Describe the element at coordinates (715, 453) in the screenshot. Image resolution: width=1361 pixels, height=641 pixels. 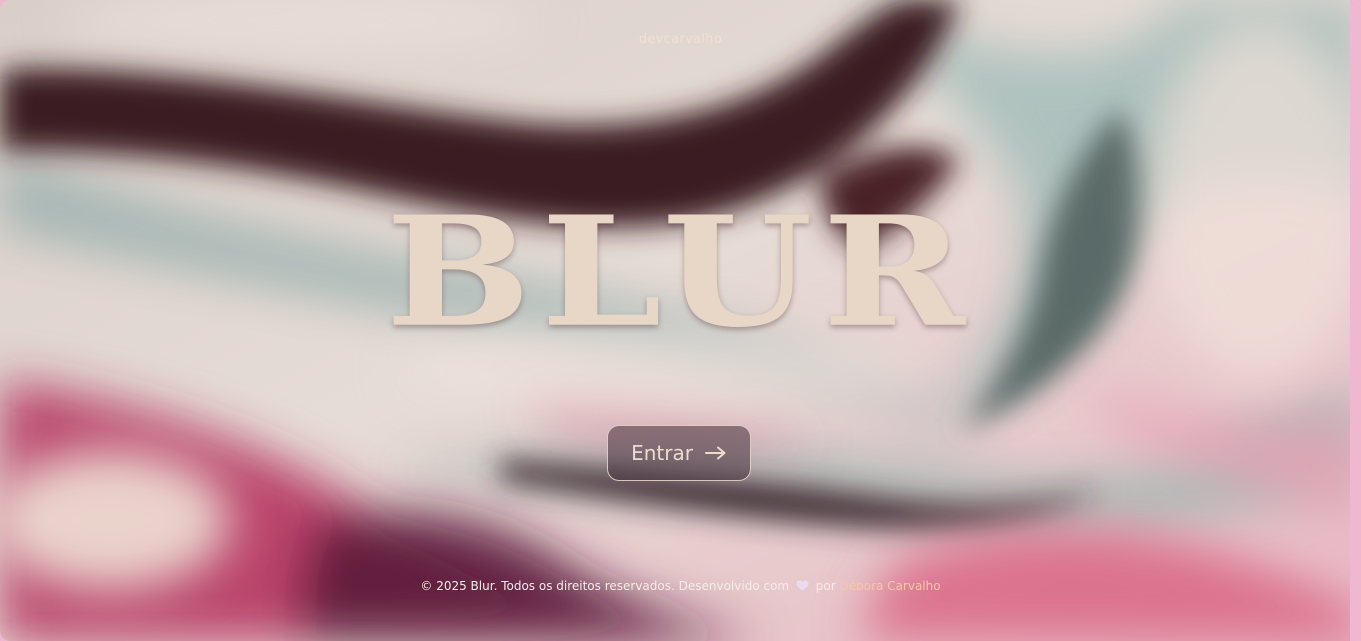
I see `arrow-right-icon` at that location.